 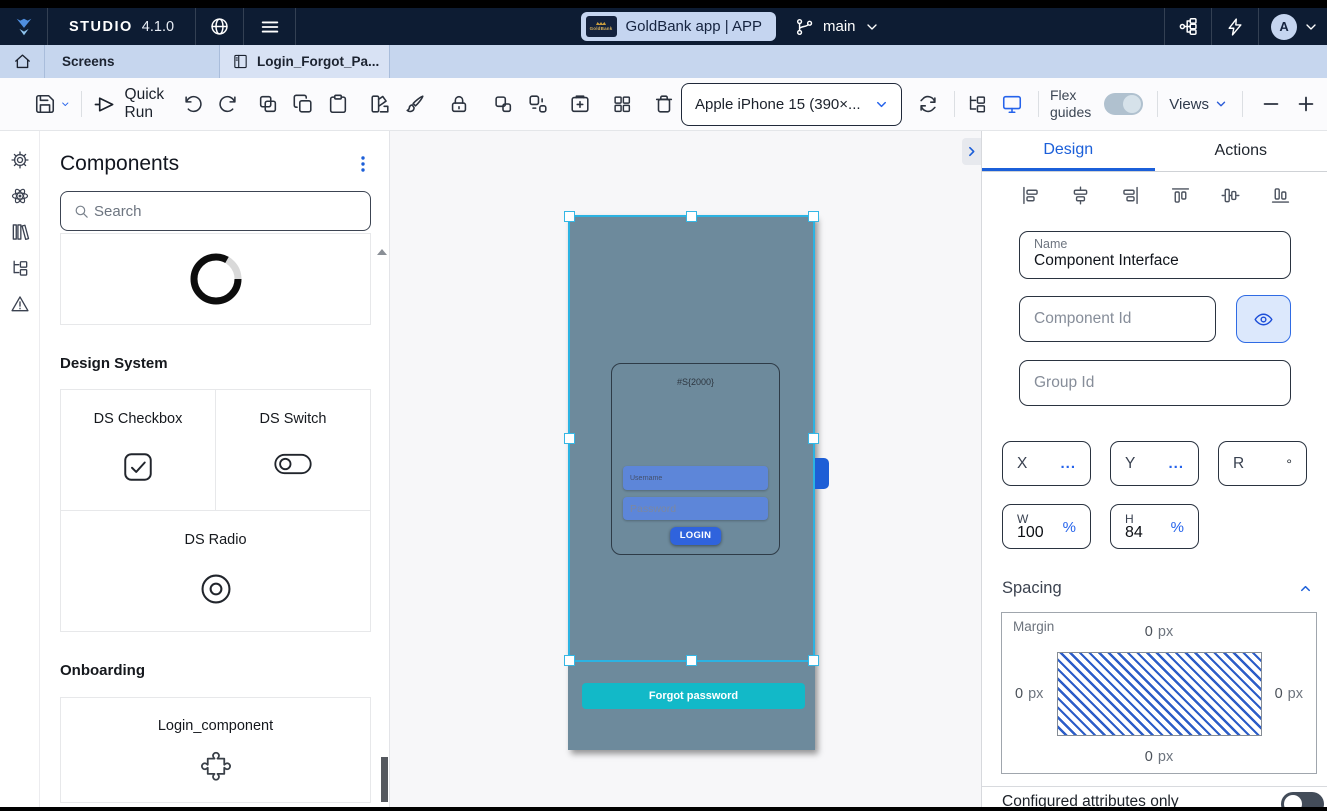 What do you see at coordinates (1289, 694) in the screenshot?
I see `margin-right-value: 0 px` at bounding box center [1289, 694].